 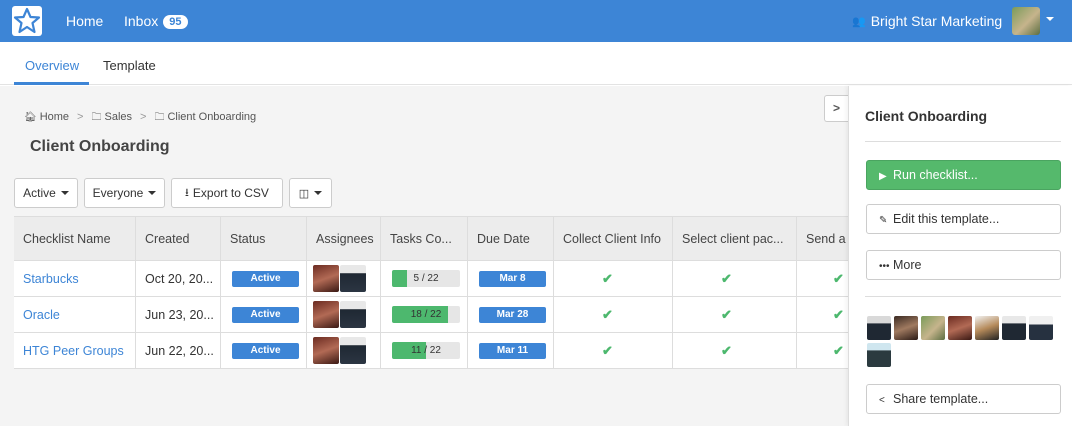 What do you see at coordinates (212, 117) in the screenshot?
I see `breadcrumb-current: Client Onboarding` at bounding box center [212, 117].